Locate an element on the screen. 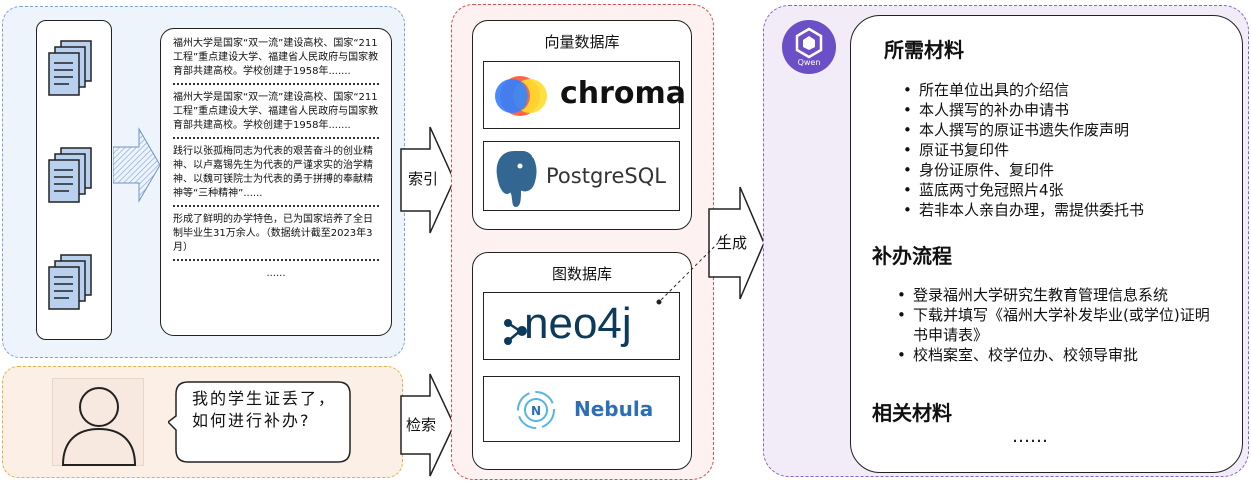 The height and width of the screenshot is (482, 1251). list-item: 身份证原件、复印件 is located at coordinates (1066, 170).